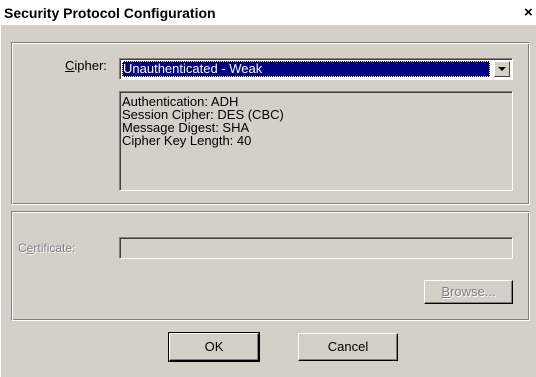  I want to click on title-bar: Security Protocol Configuration ×, so click(268, 12).